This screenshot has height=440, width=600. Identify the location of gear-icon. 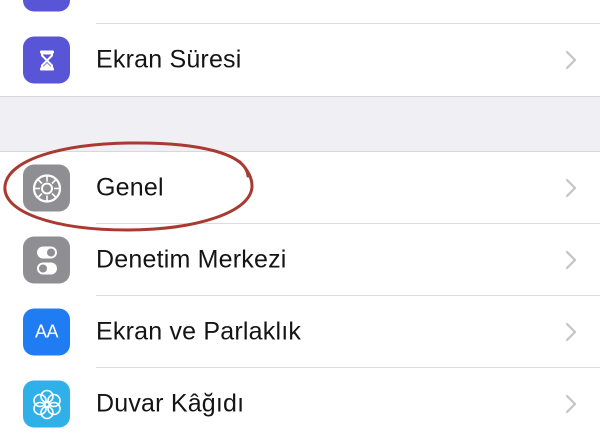
(46, 188).